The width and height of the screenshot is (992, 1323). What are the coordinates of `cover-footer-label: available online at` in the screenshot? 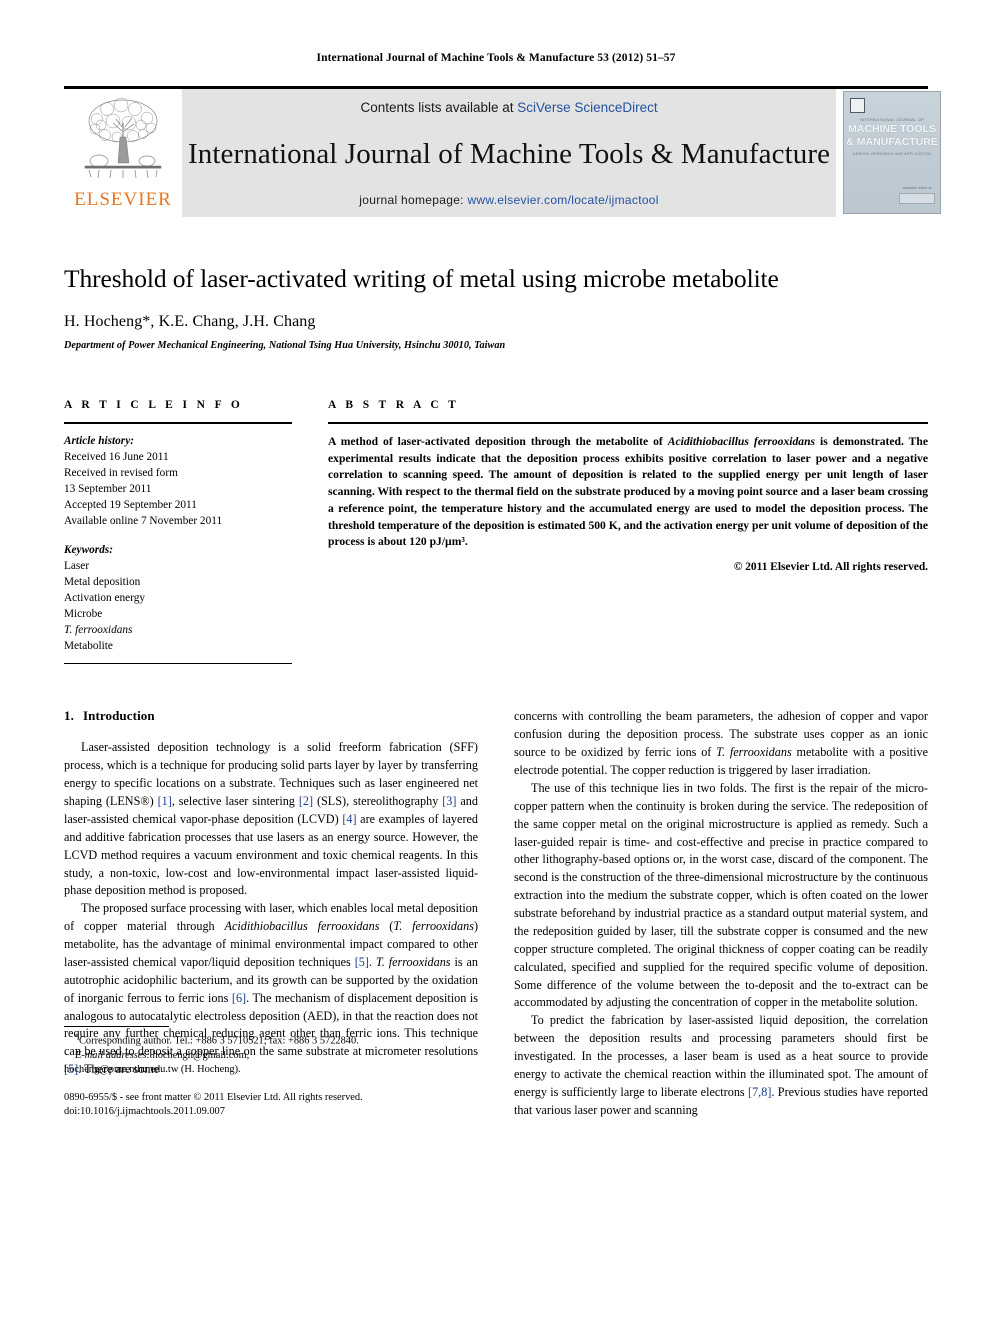 It's located at (917, 187).